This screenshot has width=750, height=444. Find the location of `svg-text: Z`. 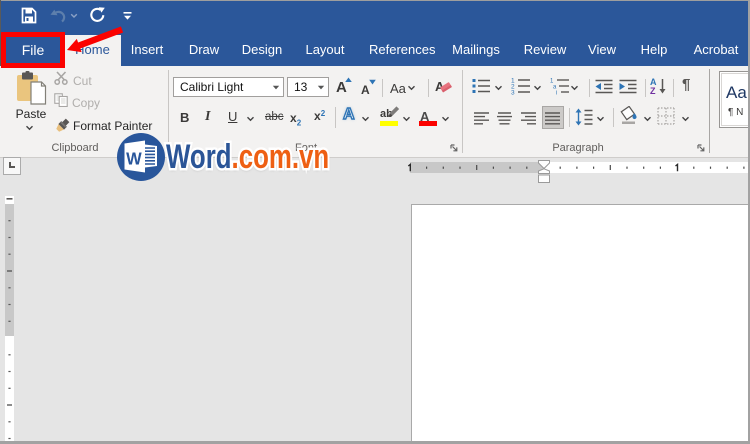

svg-text: Z is located at coordinates (653, 90).